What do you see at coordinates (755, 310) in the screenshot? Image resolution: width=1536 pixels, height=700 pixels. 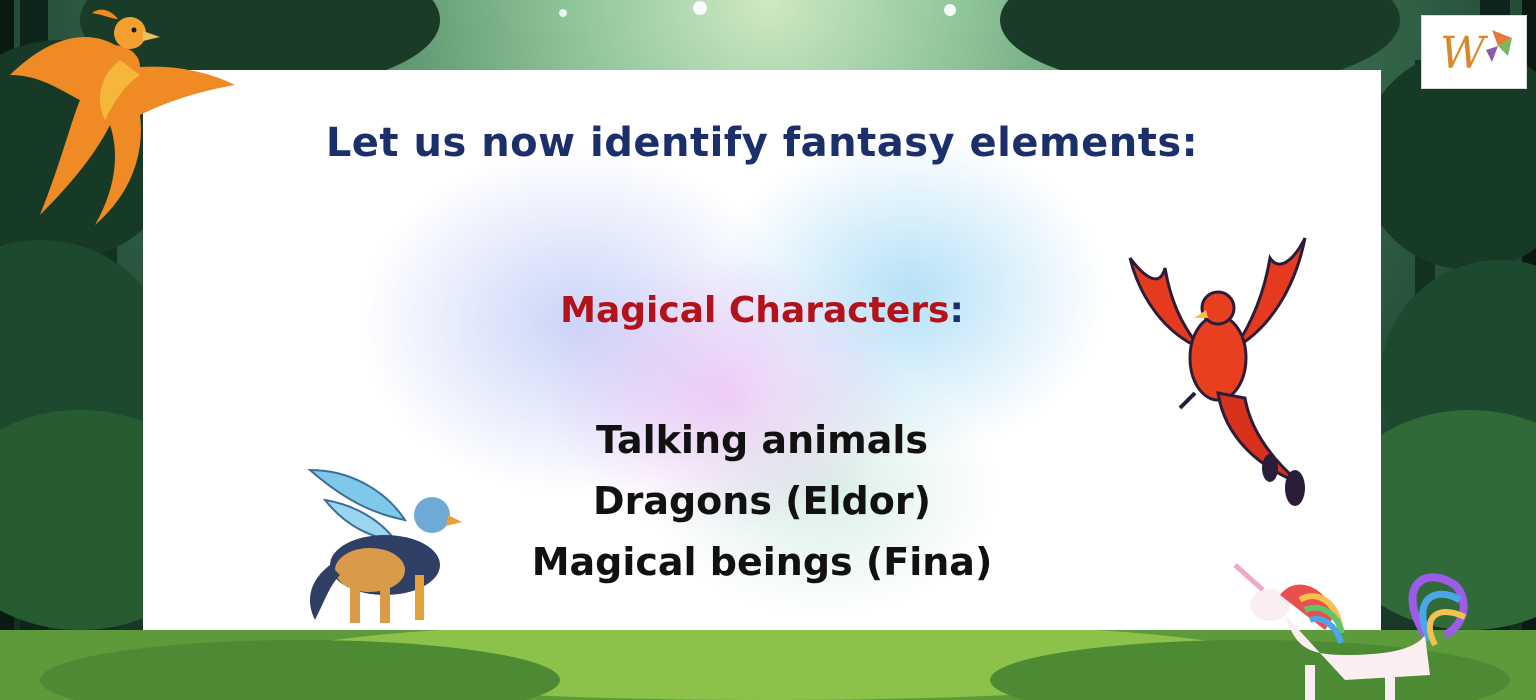 I see `subheading-label: Magical Characters` at bounding box center [755, 310].